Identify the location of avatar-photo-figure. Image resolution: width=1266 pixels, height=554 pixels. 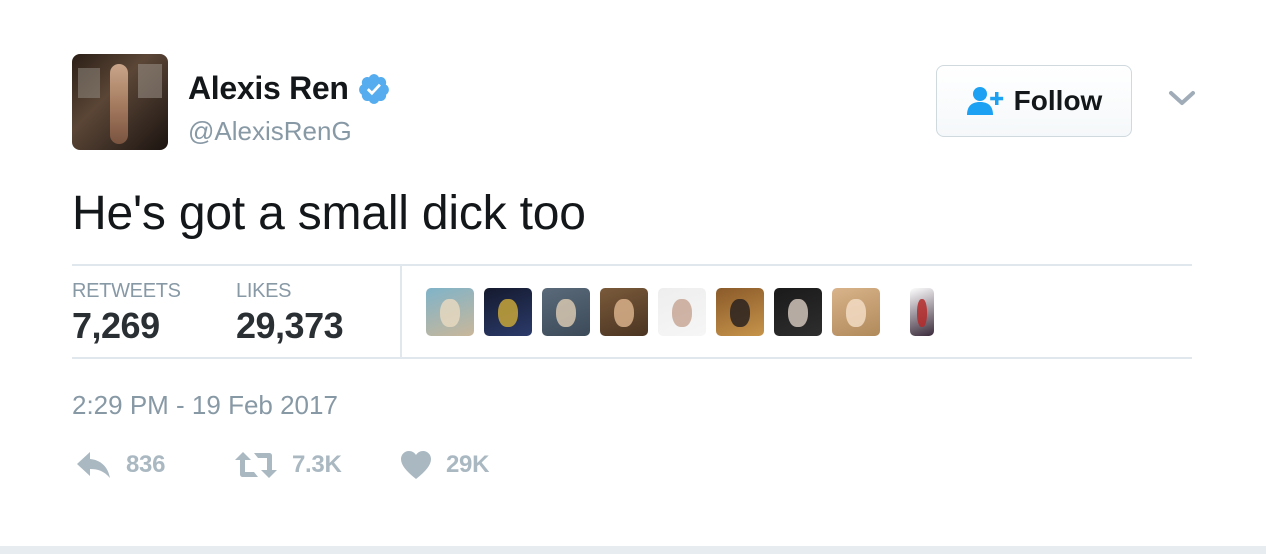
(119, 104).